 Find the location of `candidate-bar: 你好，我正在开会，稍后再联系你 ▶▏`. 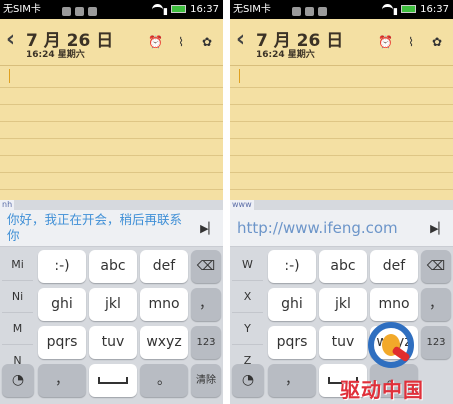

candidate-bar: 你好，我正在开会，稍后再联系你 ▶▏ is located at coordinates (111, 228).